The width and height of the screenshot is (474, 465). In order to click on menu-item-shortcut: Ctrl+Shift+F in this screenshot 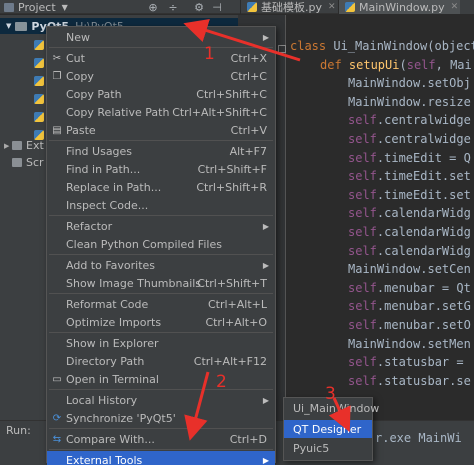, I will do `click(232, 169)`.